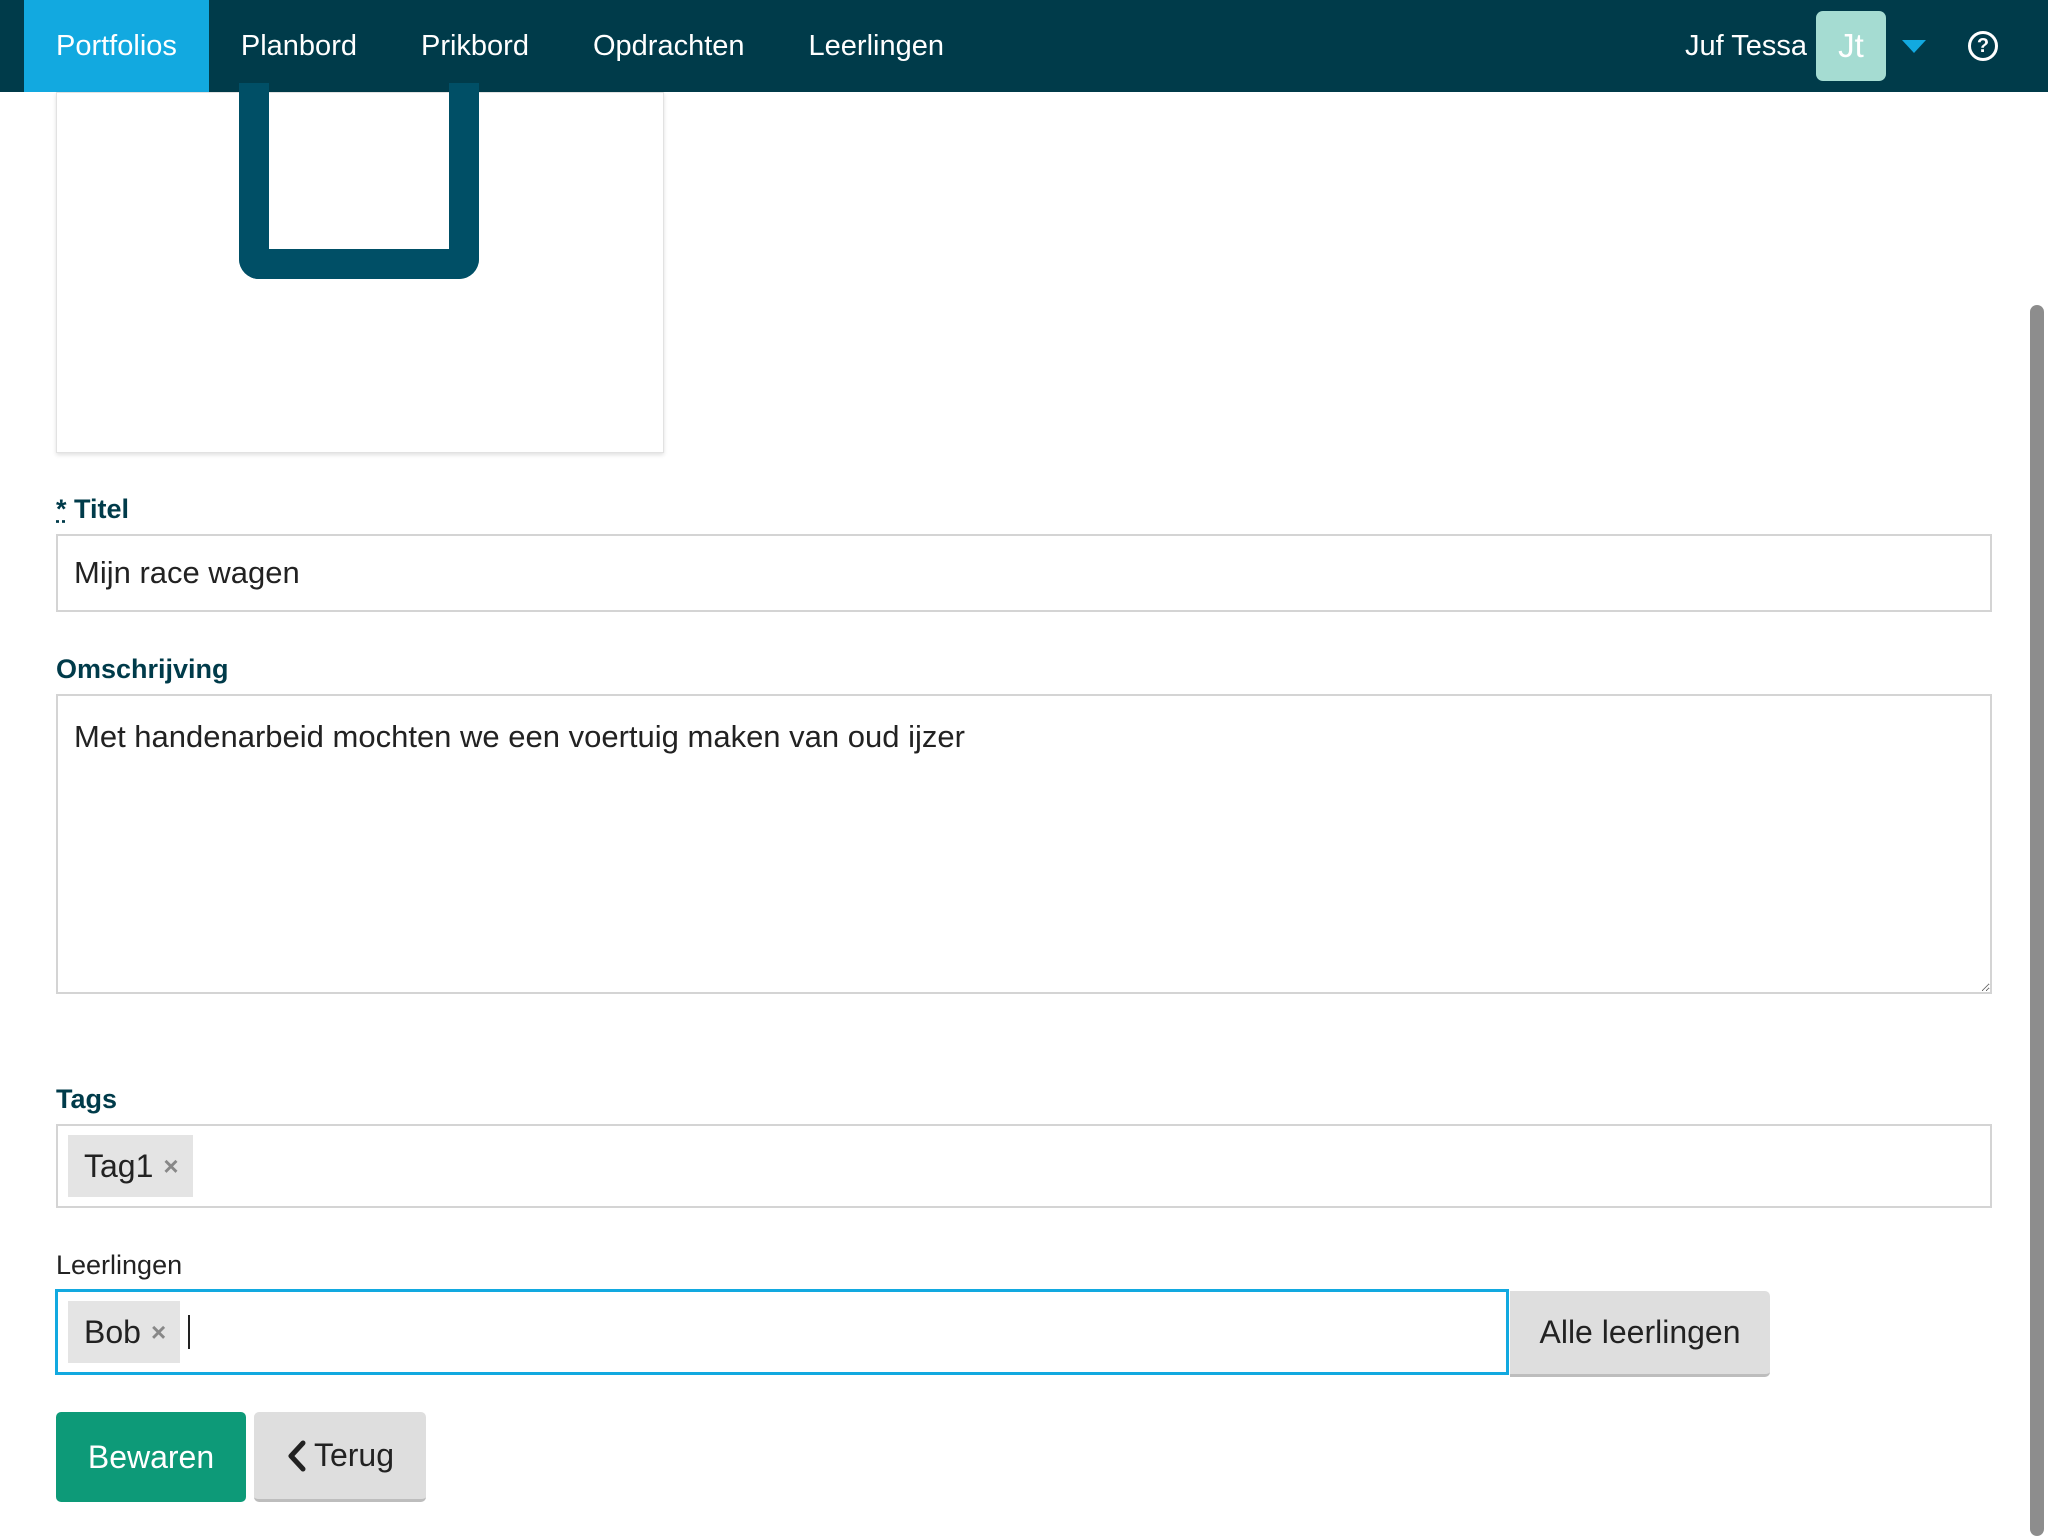 The width and height of the screenshot is (2048, 1536). I want to click on image-placeholder-icon, so click(359, 181).